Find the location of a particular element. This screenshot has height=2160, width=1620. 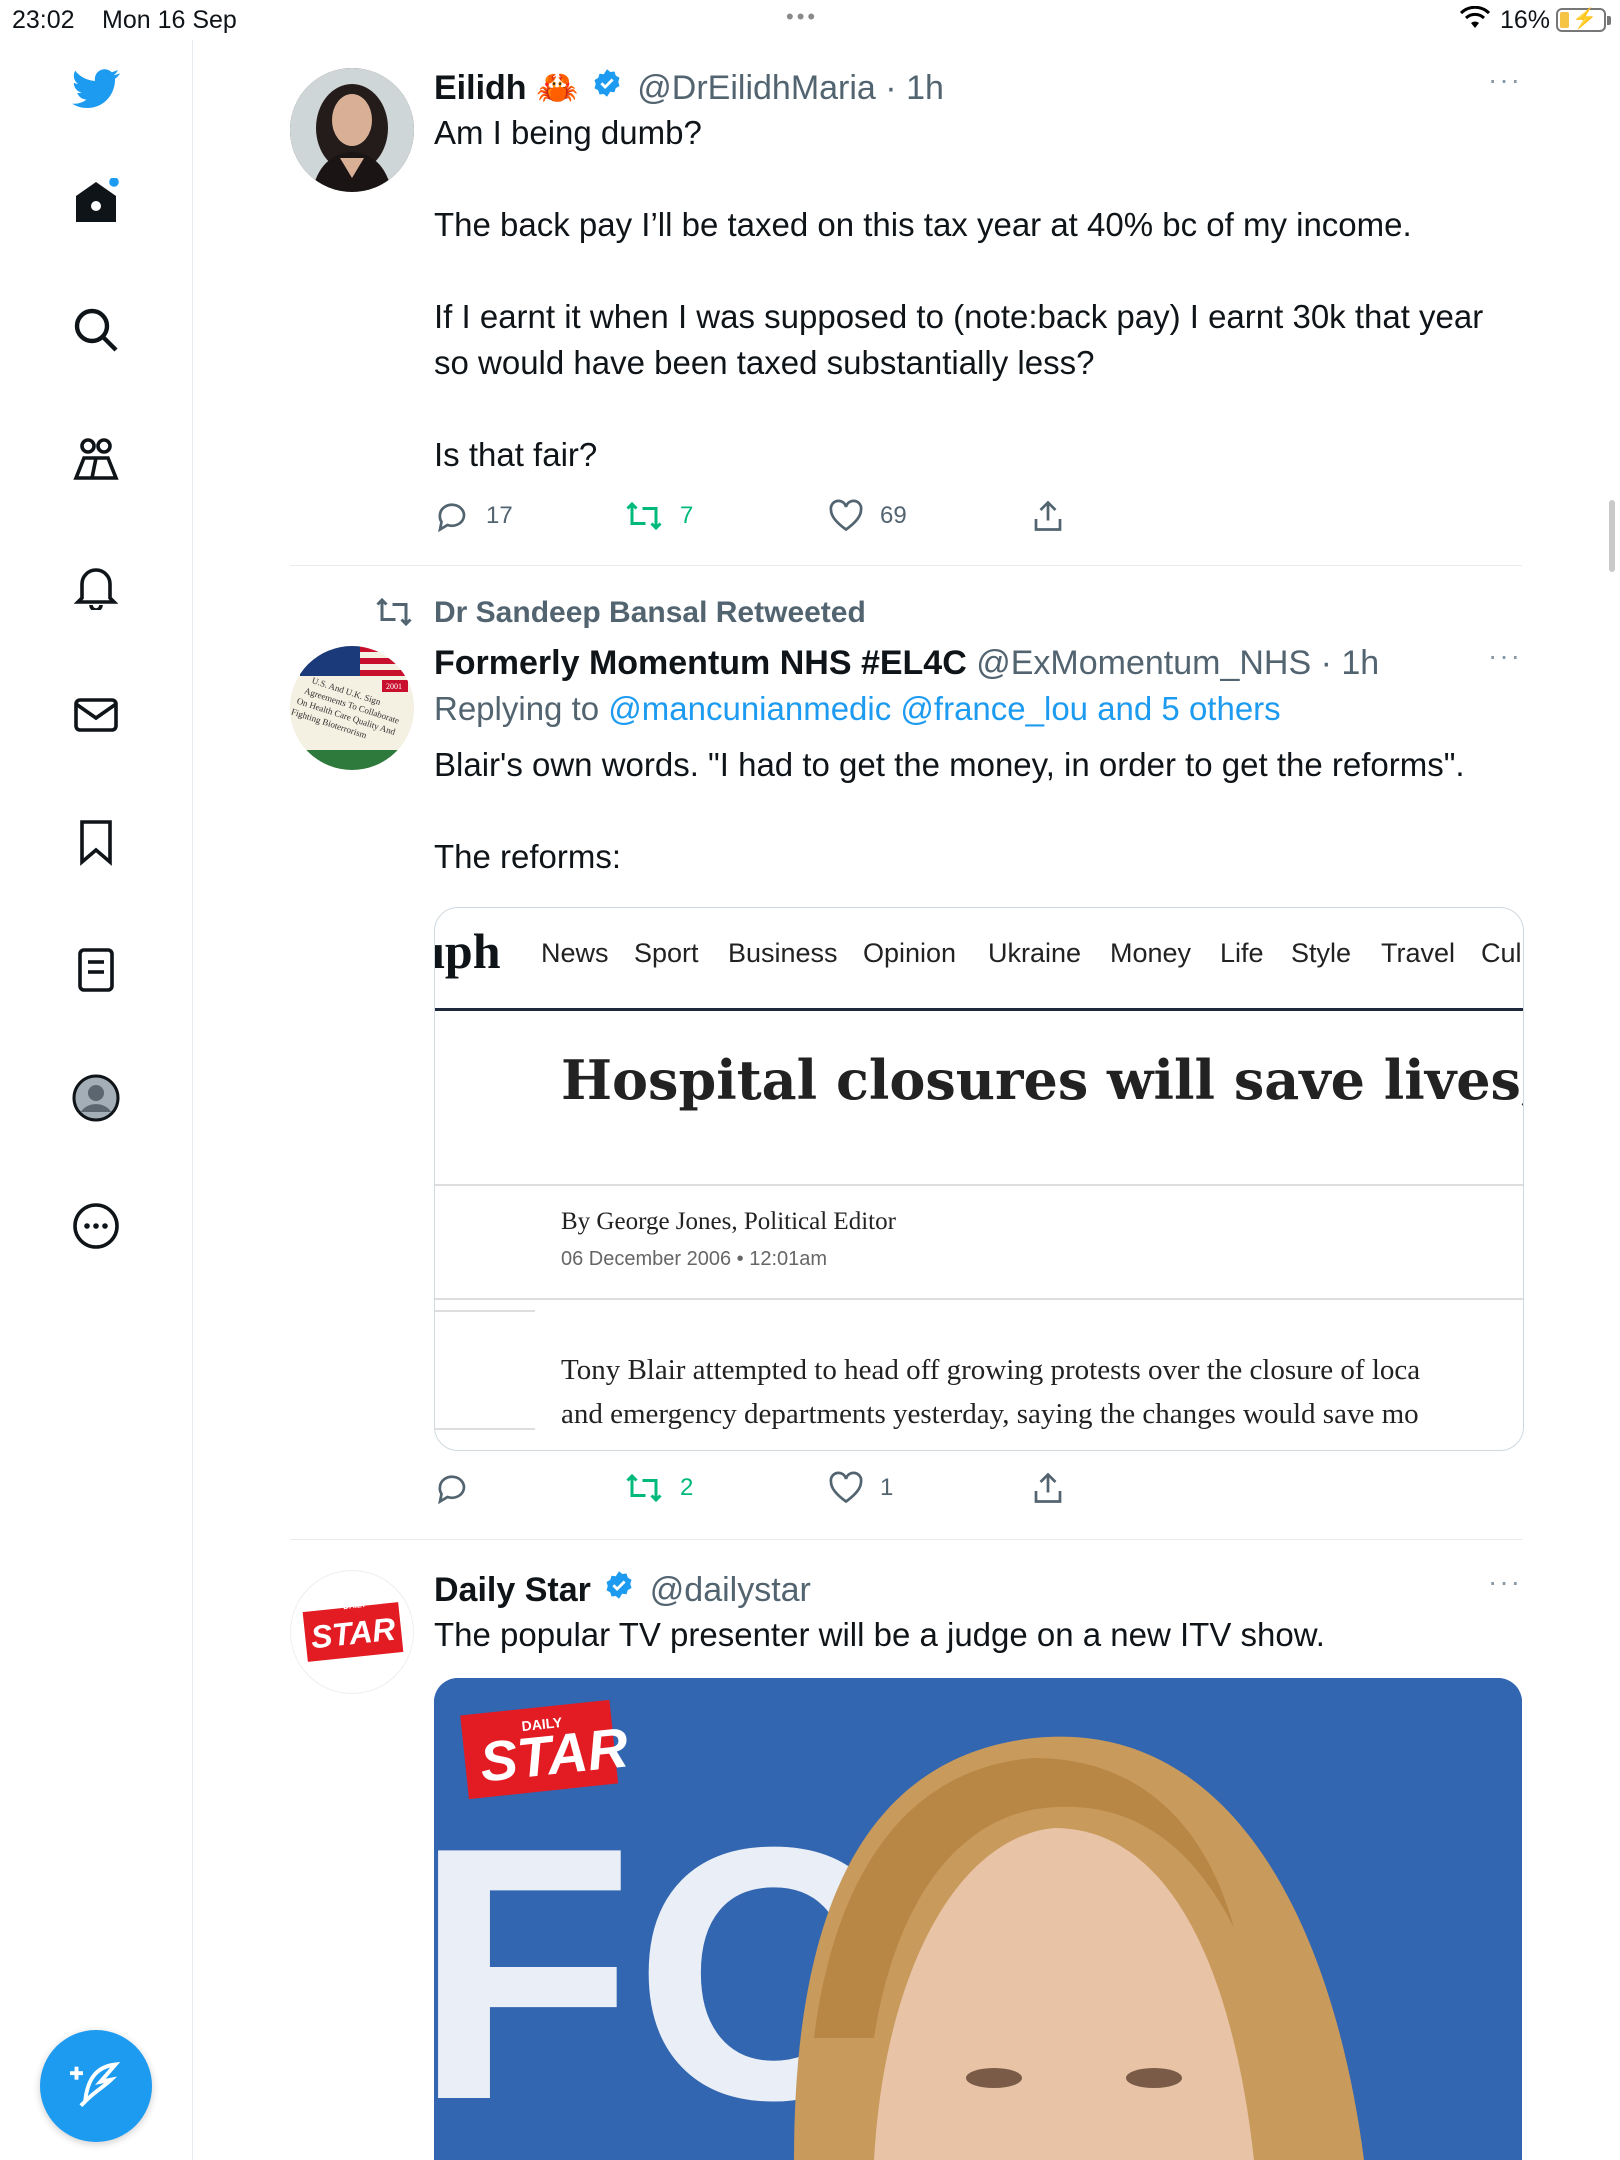

profile-icon is located at coordinates (96, 1098).